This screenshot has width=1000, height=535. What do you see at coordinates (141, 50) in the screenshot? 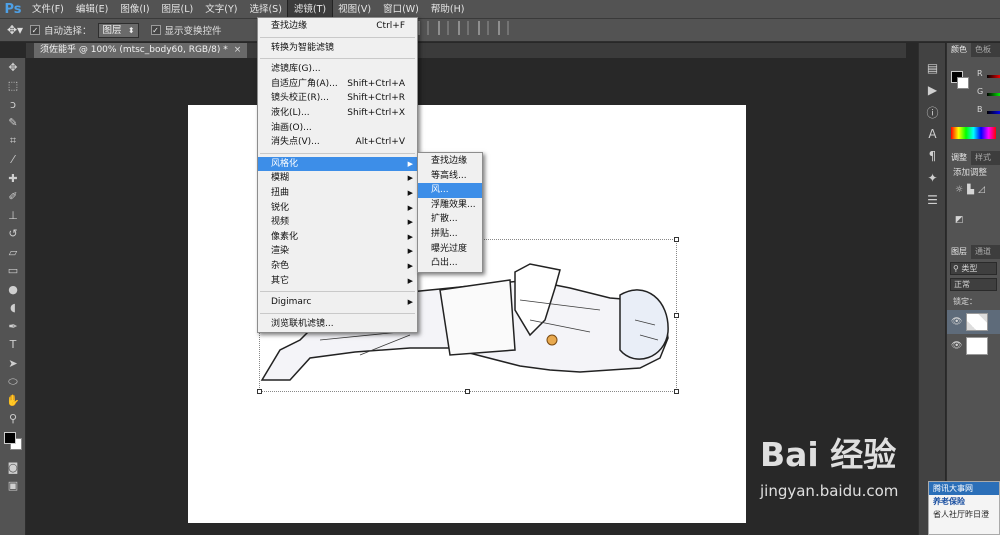
I see `document-tab: 须佐能乎 @ 100% (mtsc_body60, RGB/8) * ×` at bounding box center [141, 50].